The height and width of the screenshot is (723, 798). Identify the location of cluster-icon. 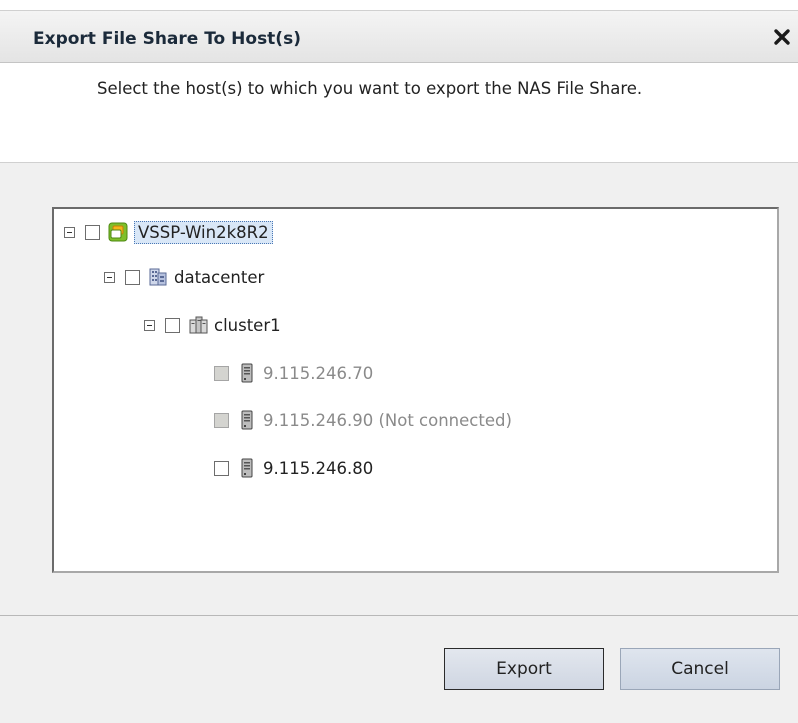
(198, 325).